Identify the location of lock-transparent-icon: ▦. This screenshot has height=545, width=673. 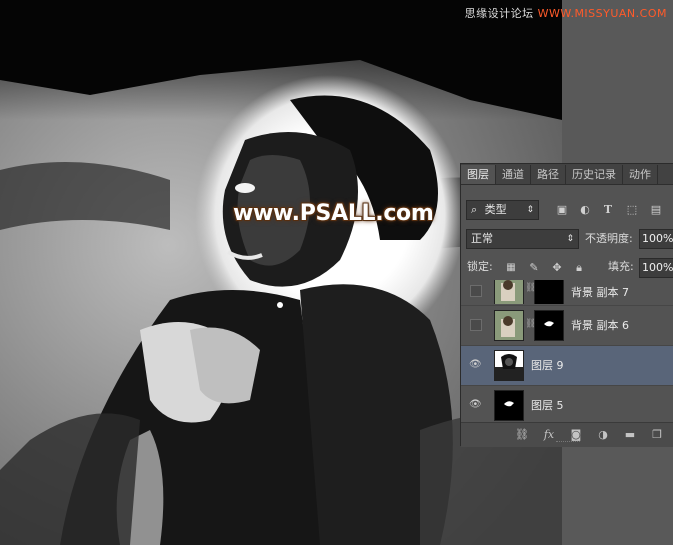
(511, 268).